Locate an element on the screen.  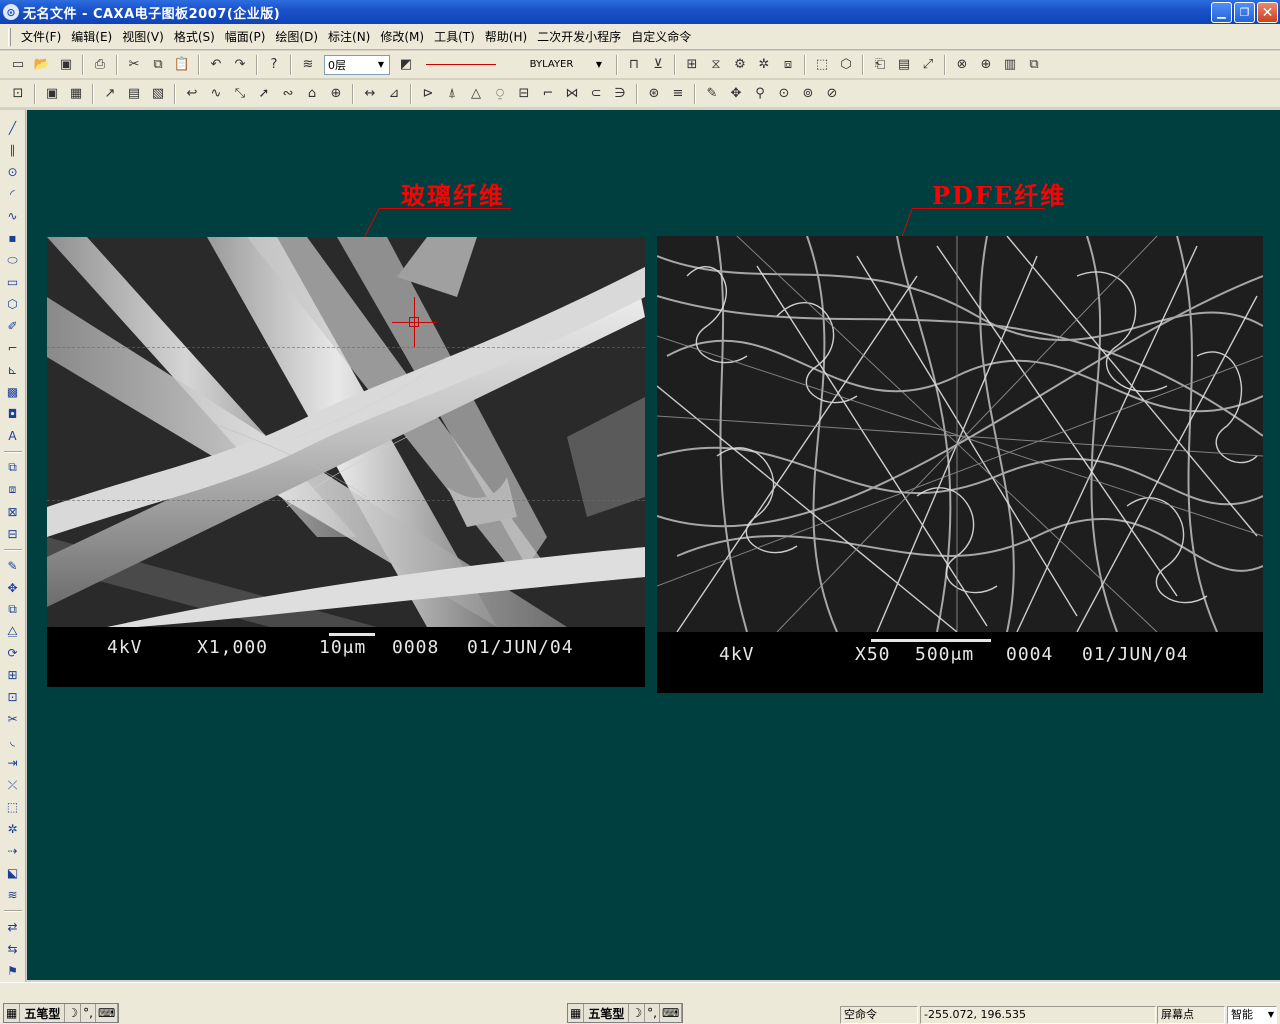
tool-8-icon: ⇆ is located at coordinates (13, 948).